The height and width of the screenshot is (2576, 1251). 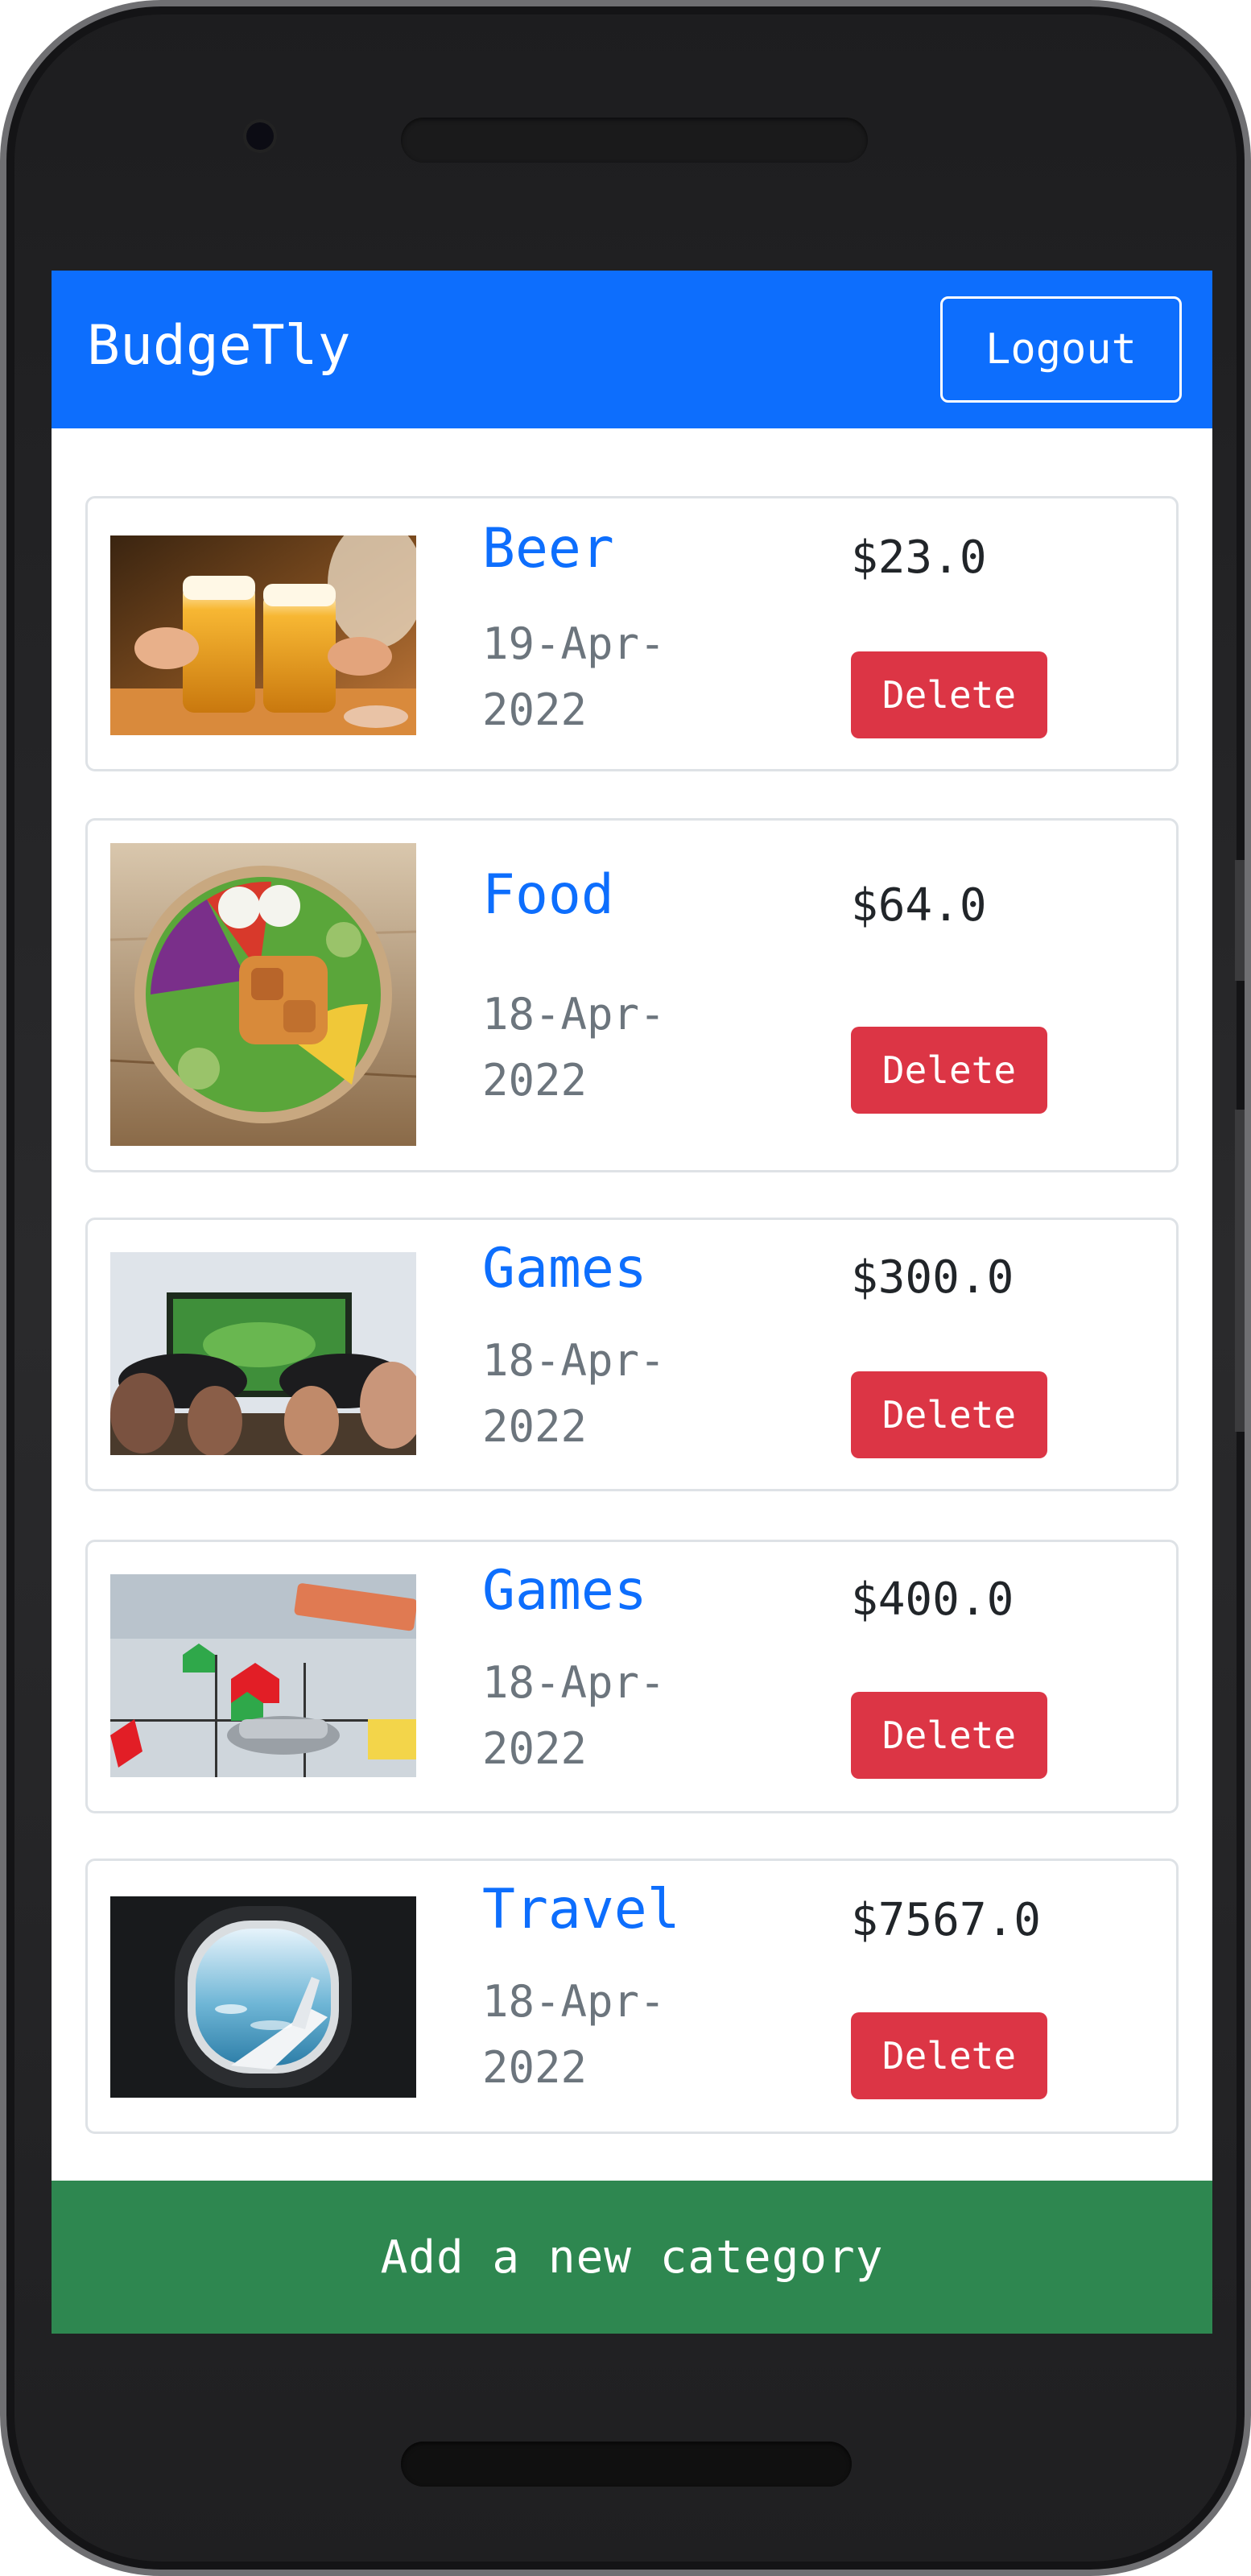 I want to click on bottom-speaker, so click(x=626, y=2465).